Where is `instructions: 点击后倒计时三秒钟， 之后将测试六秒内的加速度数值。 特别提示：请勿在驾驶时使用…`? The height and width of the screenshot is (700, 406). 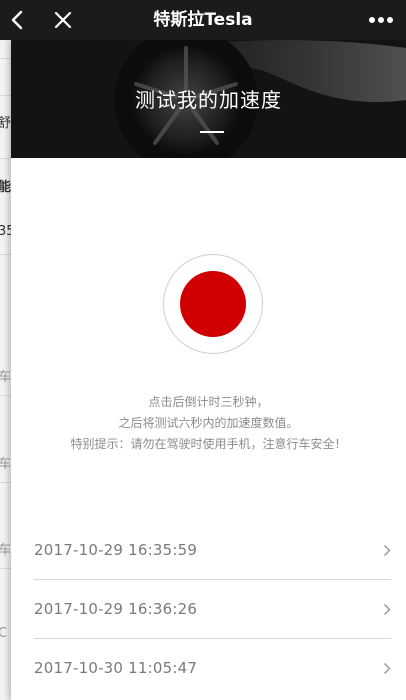
instructions: 点击后倒计时三秒钟， 之后将测试六秒内的加速度数值。 特别提示：请勿在驾驶时使用… is located at coordinates (208, 423).